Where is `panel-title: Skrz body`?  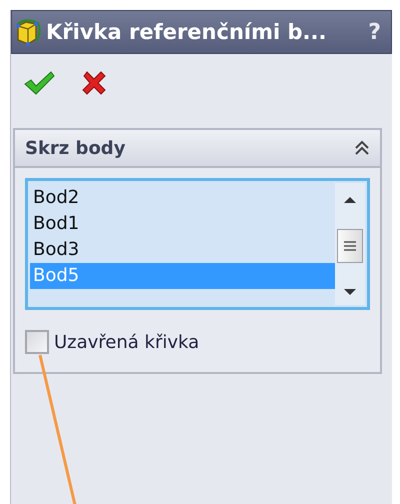
panel-title: Skrz body is located at coordinates (75, 148).